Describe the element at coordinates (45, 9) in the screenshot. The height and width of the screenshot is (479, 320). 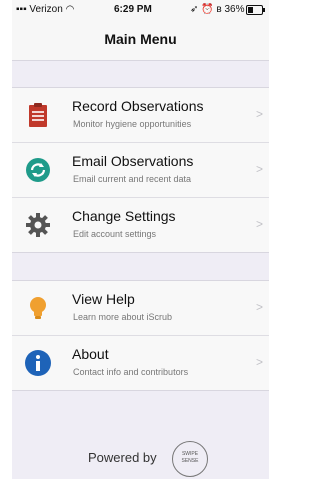
I see `carrier-label: ▪▪▪ Verizon ◠` at that location.